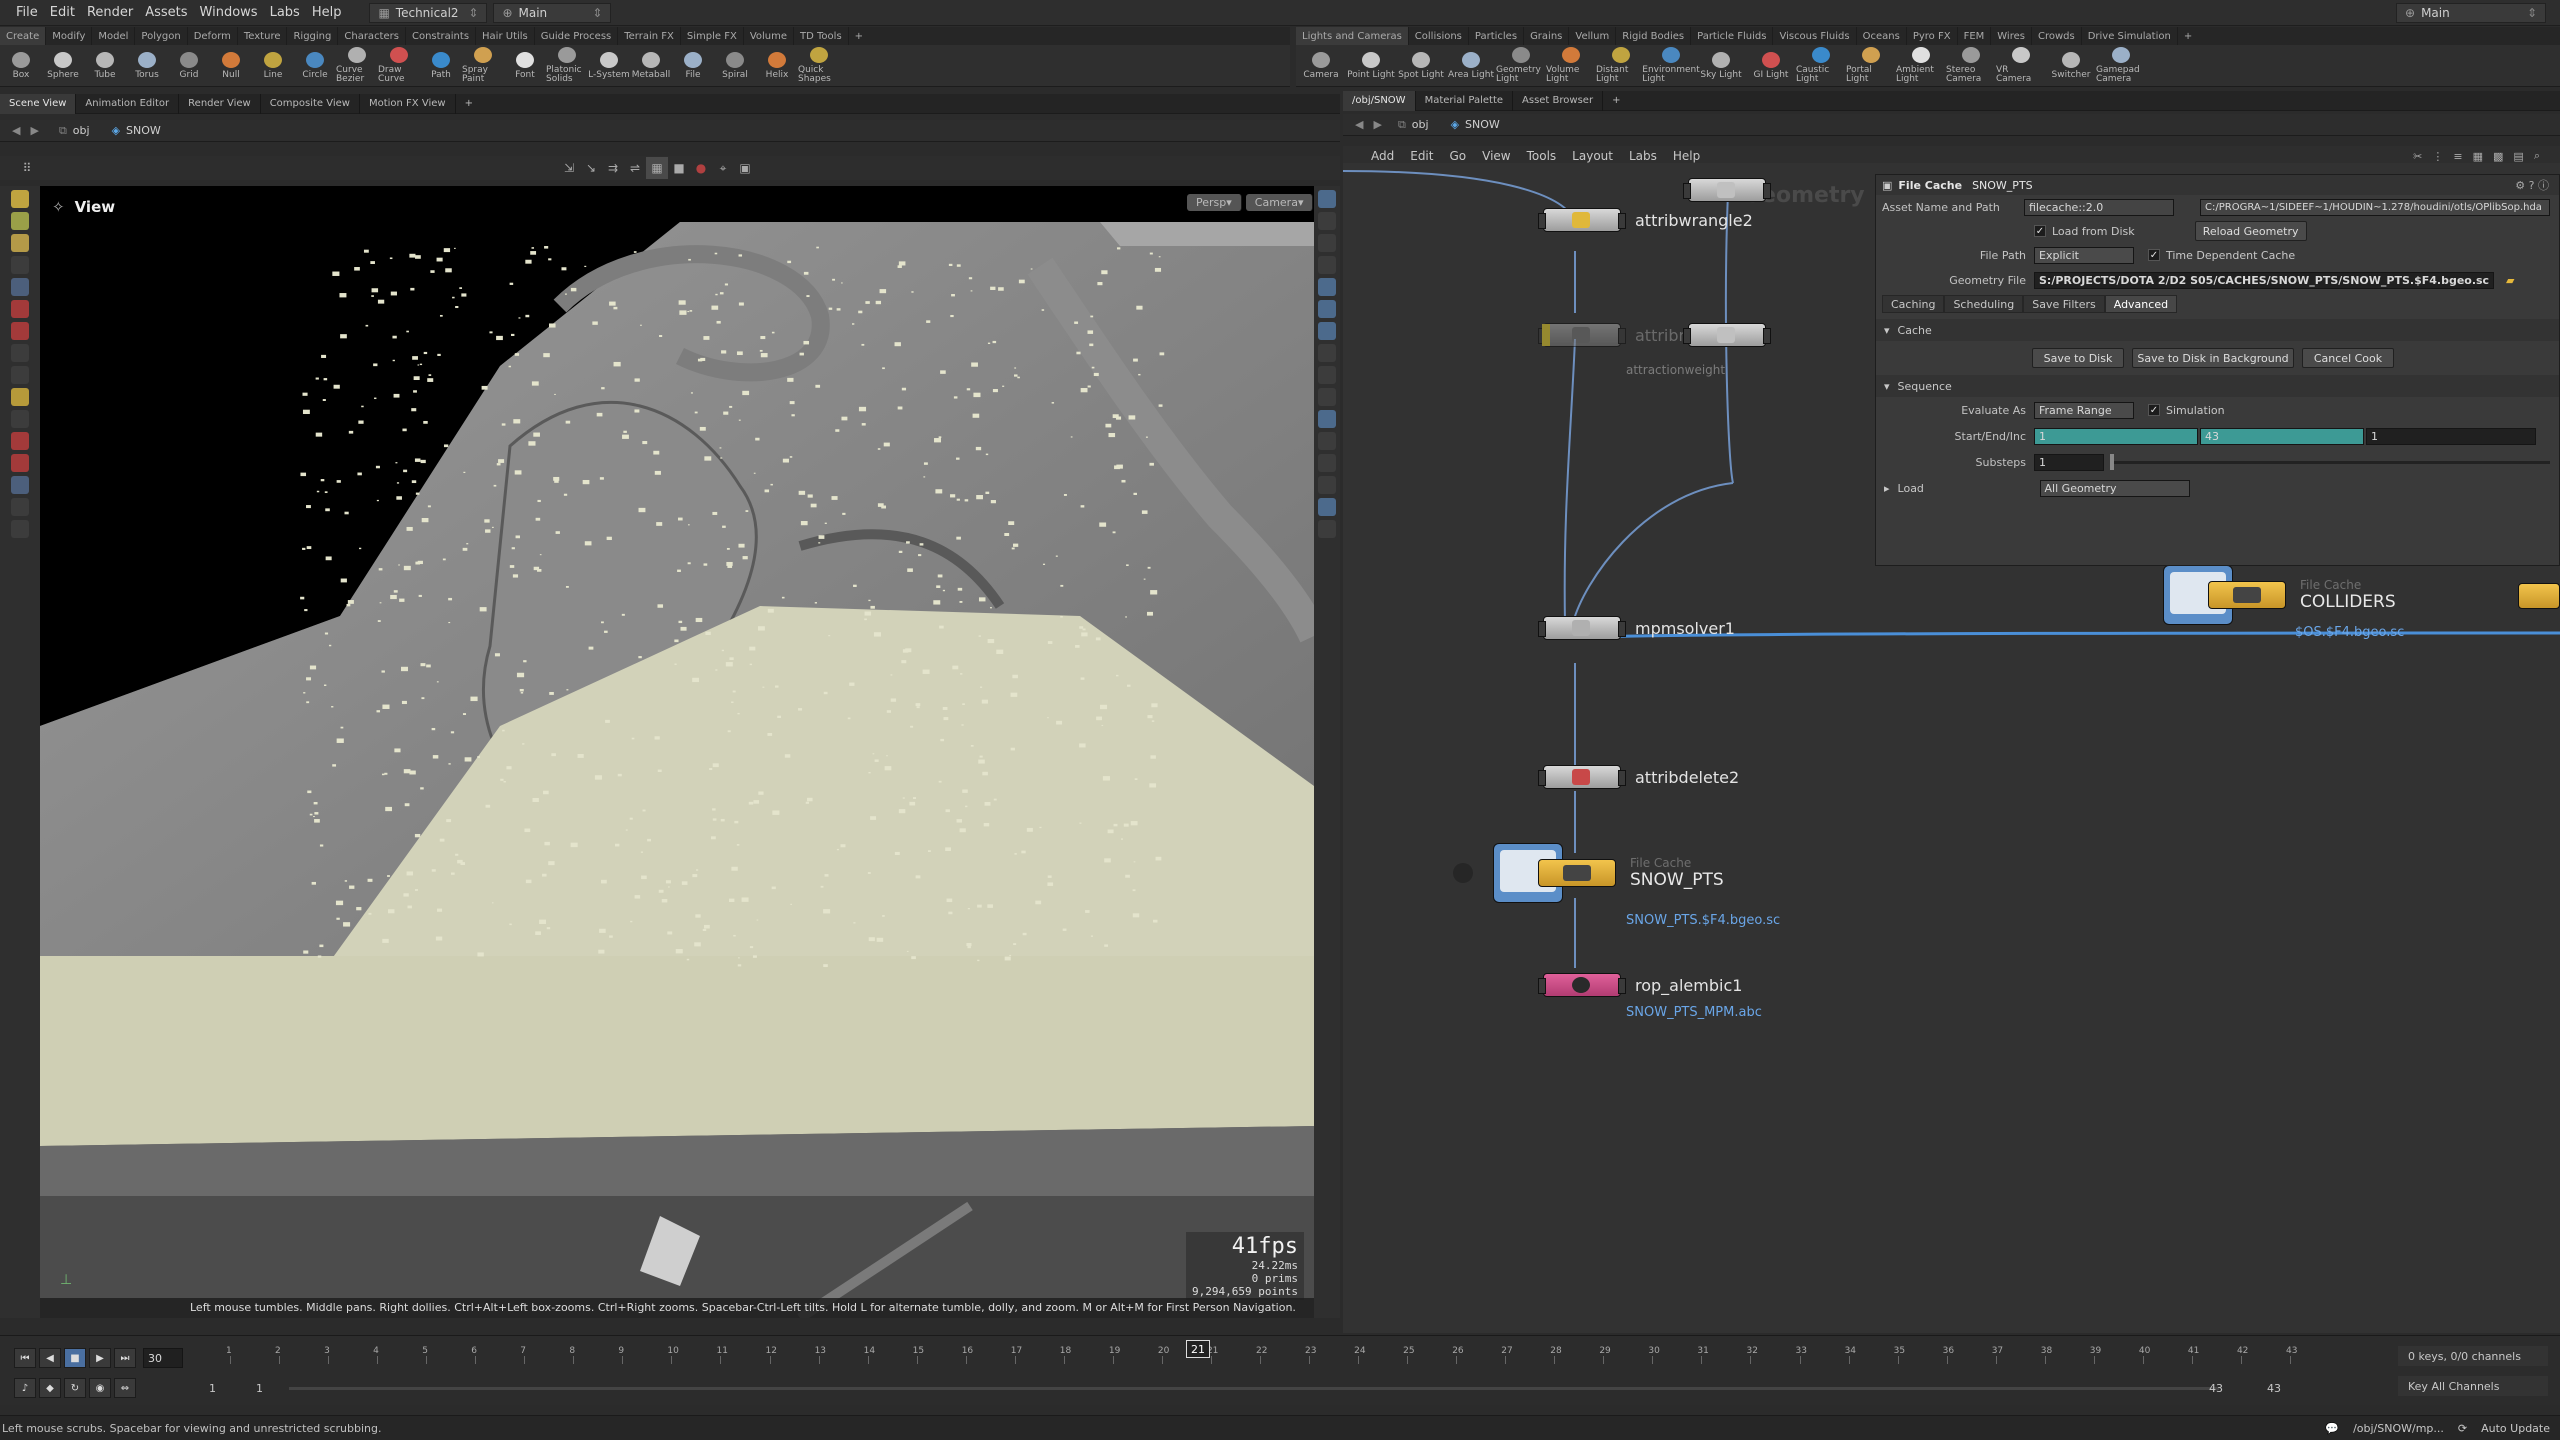 This screenshot has width=2560, height=1440. I want to click on tool-path: Path, so click(441, 66).